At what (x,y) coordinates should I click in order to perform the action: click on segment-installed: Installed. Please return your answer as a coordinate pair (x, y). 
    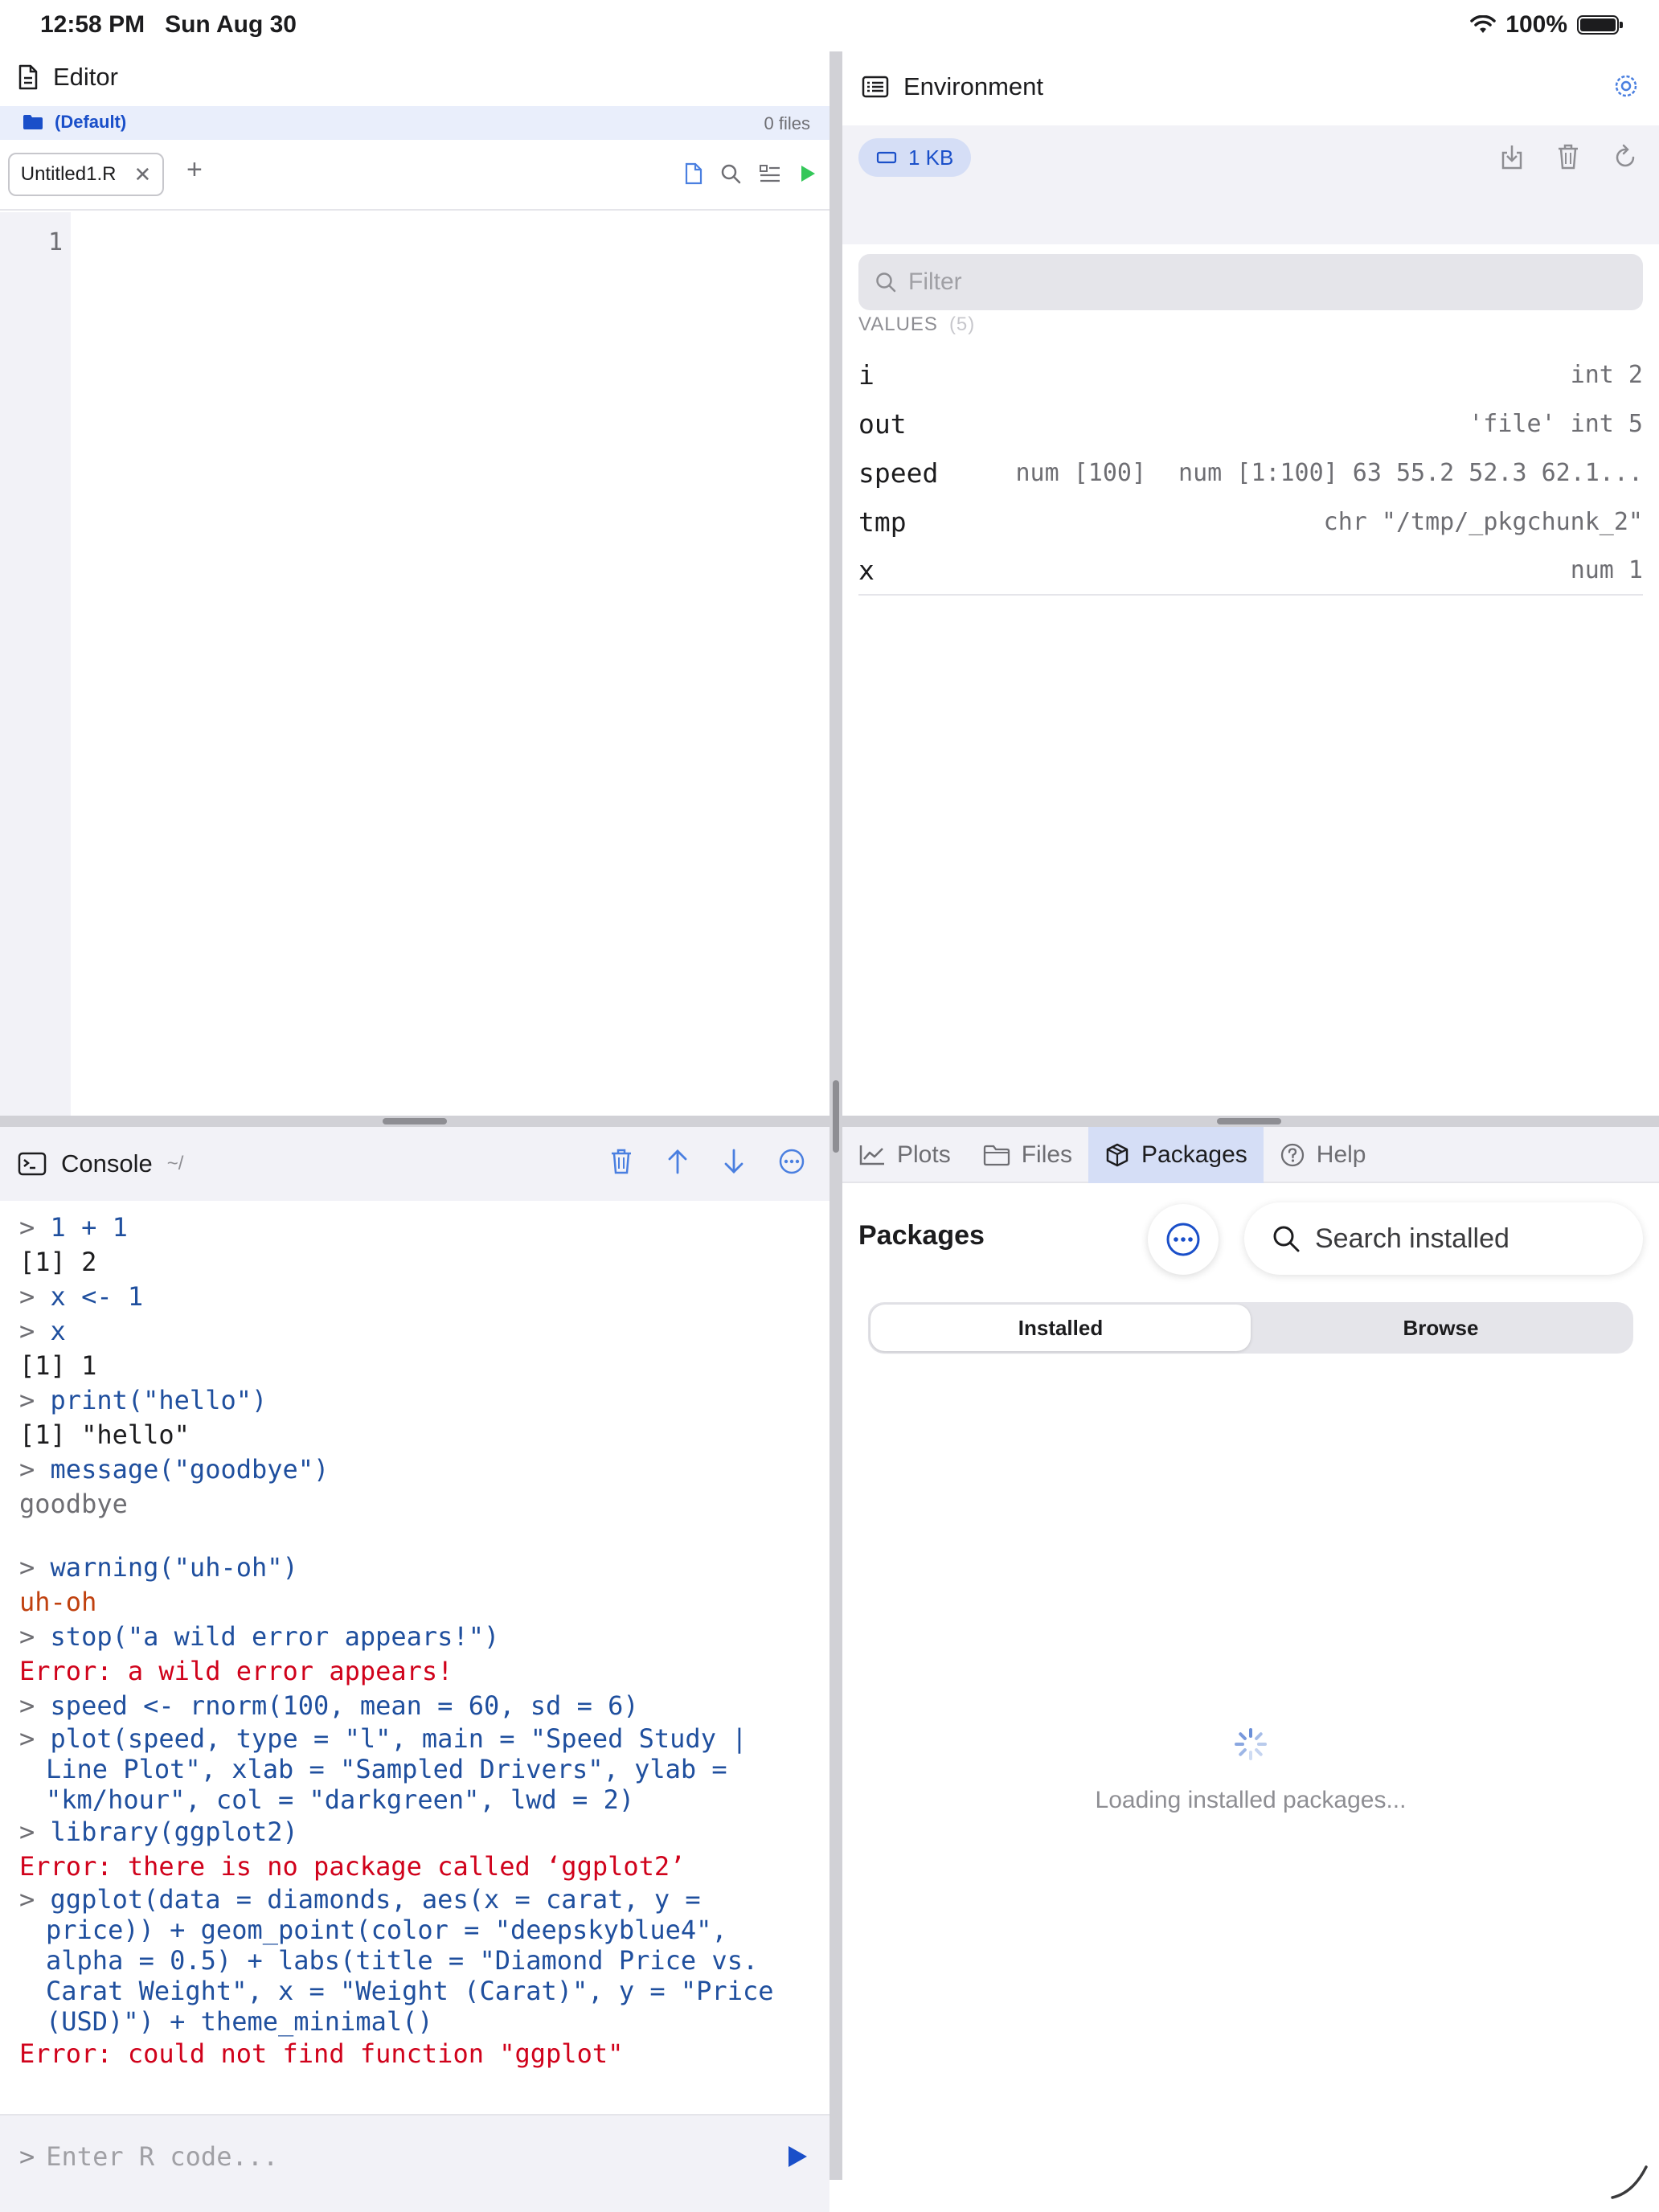
    Looking at the image, I should click on (1060, 1328).